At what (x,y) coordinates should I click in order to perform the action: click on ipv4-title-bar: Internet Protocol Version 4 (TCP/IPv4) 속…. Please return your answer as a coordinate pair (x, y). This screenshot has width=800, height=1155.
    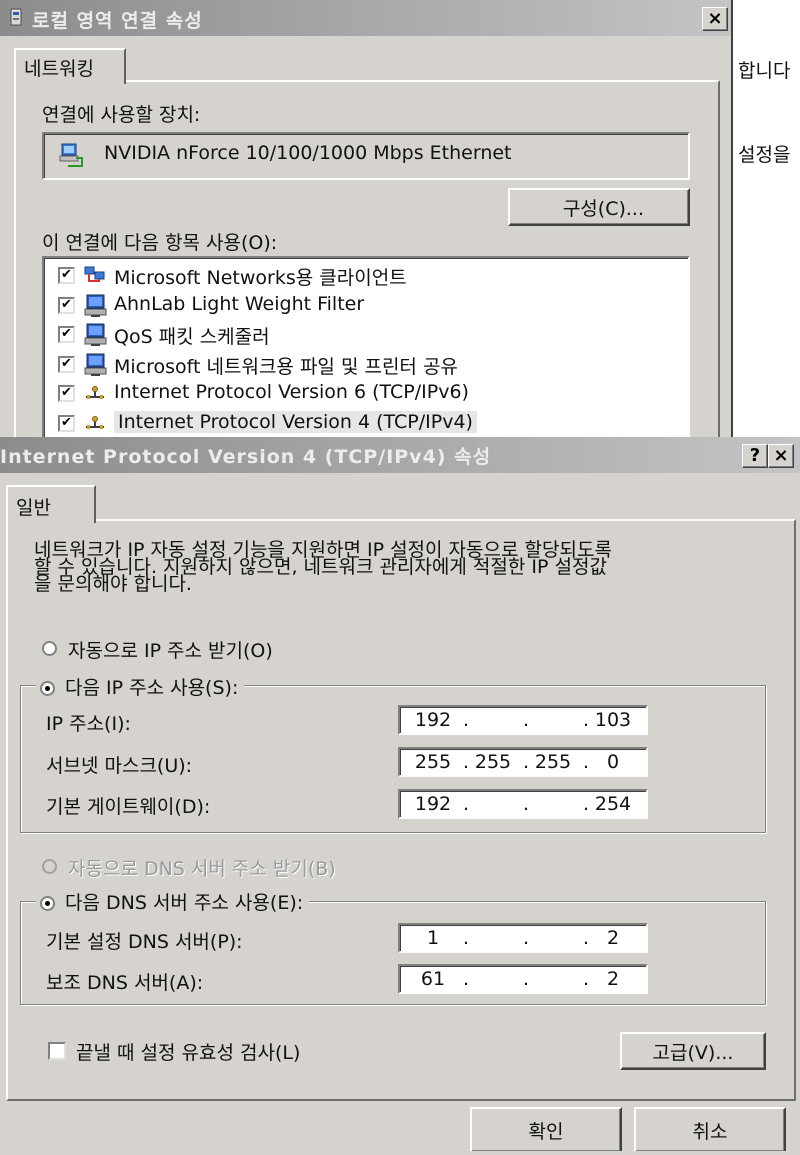
    Looking at the image, I should click on (400, 455).